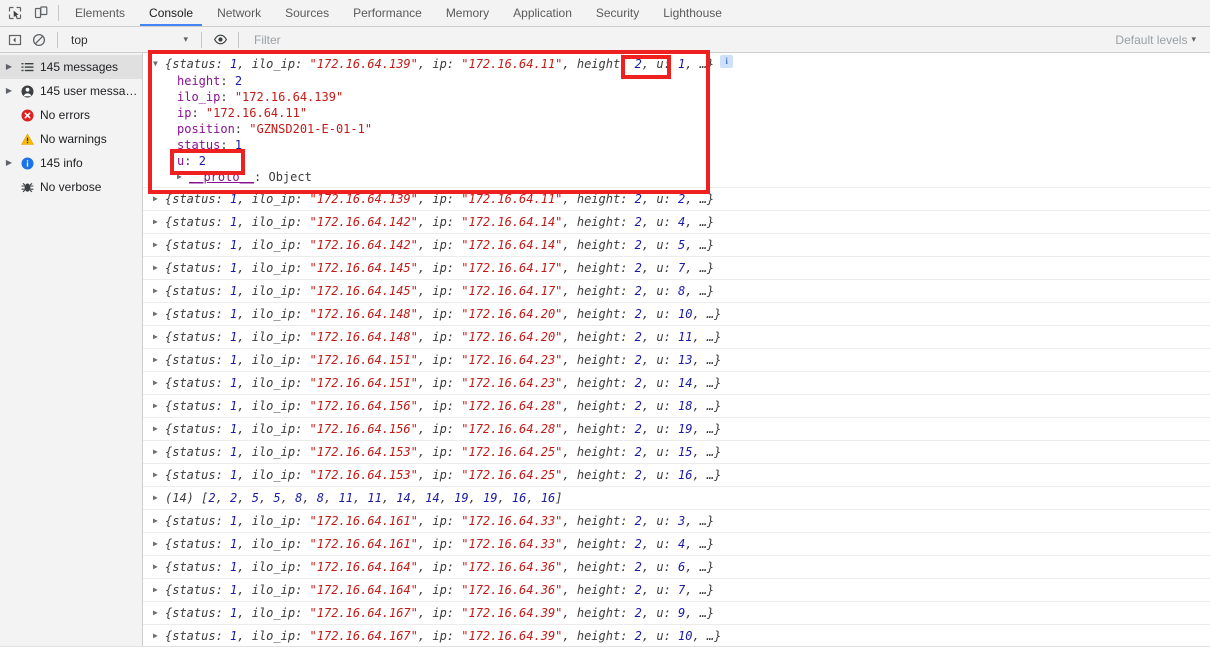 The image size is (1210, 647). What do you see at coordinates (693, 113) in the screenshot?
I see `object-property: ip: "172.16.64.11"` at bounding box center [693, 113].